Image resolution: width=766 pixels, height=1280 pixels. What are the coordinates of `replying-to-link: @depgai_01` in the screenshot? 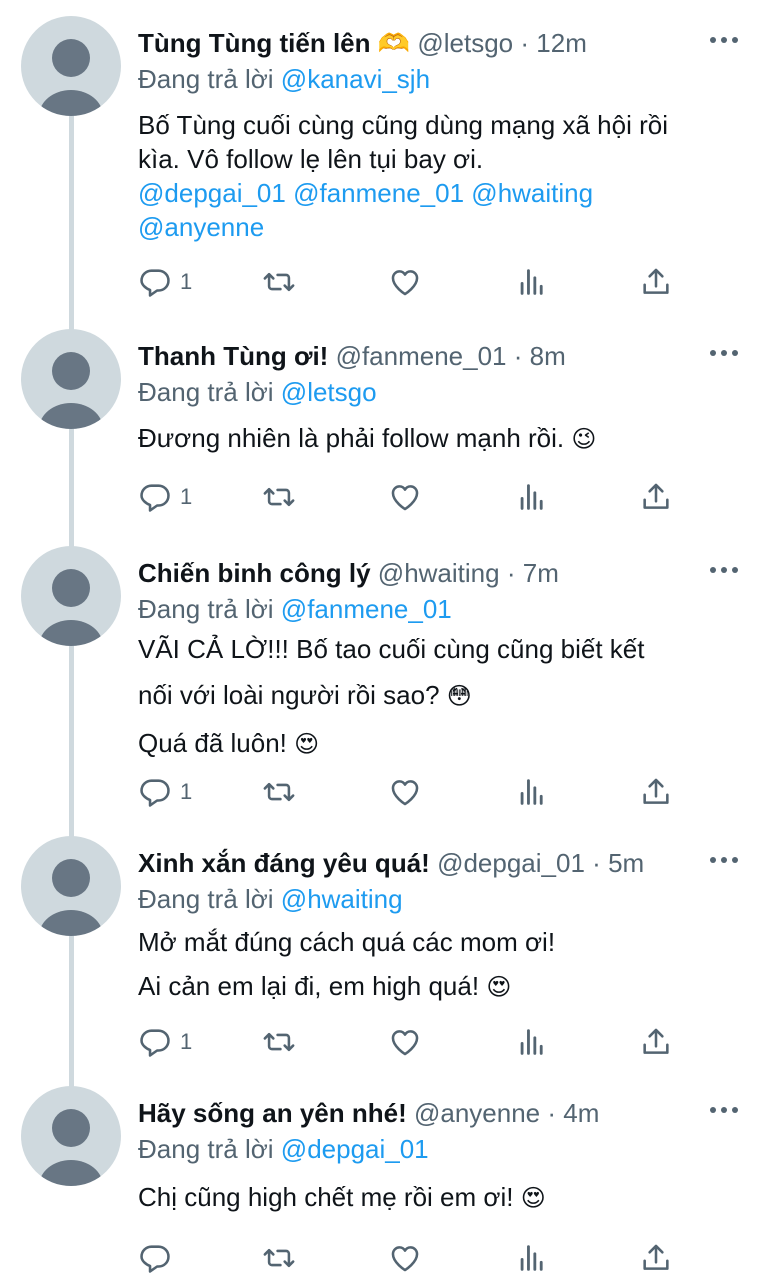 It's located at (355, 1149).